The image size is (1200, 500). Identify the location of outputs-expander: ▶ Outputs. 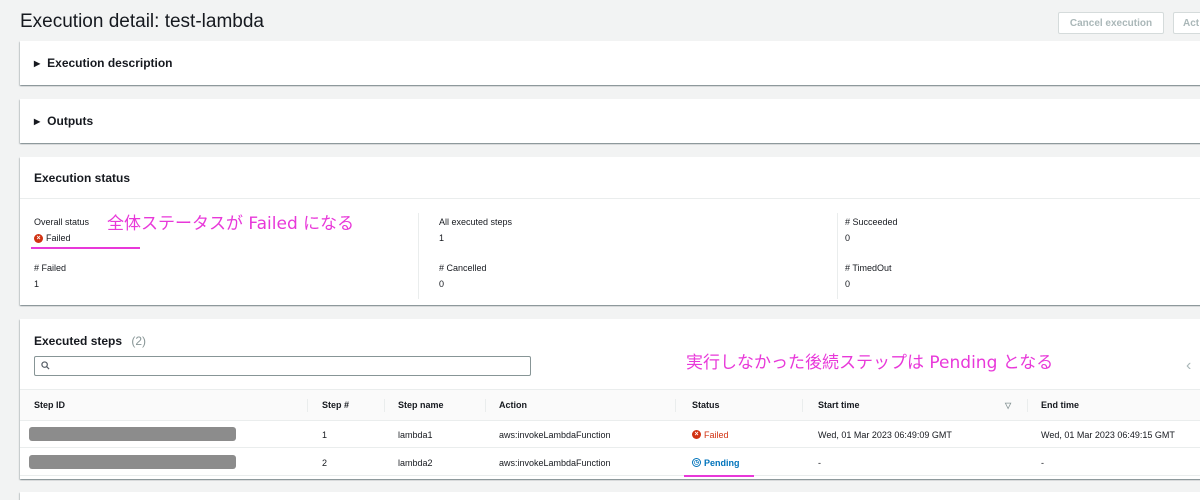
(610, 121).